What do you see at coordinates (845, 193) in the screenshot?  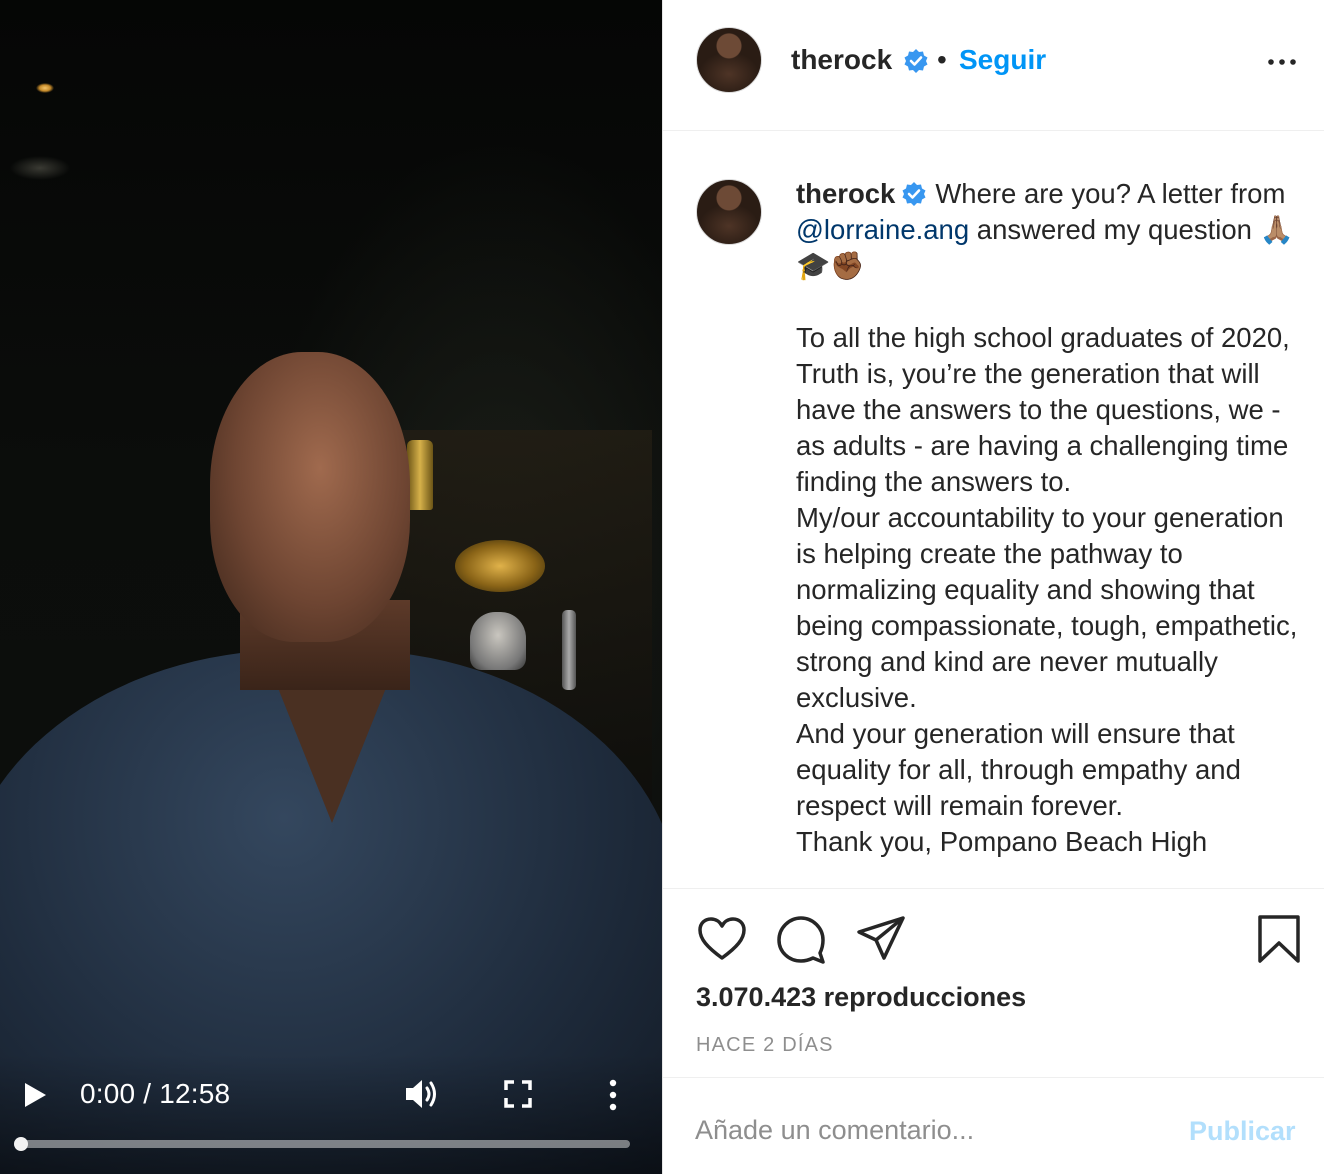 I see `caption-username: therock` at bounding box center [845, 193].